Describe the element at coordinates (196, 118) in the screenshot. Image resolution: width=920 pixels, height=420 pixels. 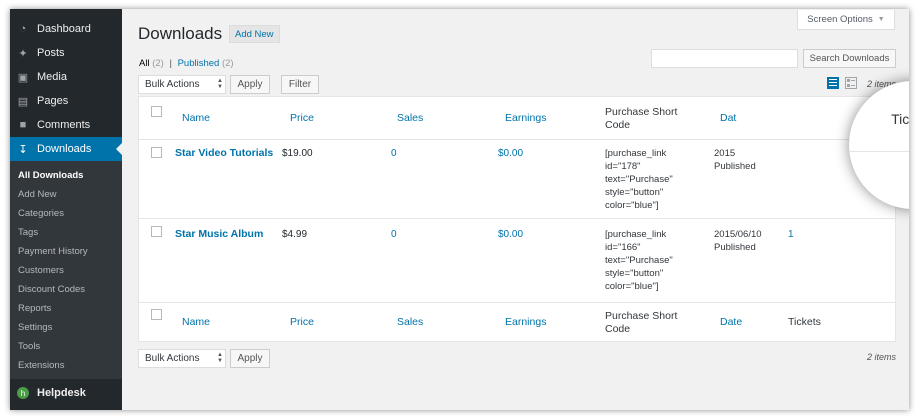
I see `column-header-name: Name` at that location.